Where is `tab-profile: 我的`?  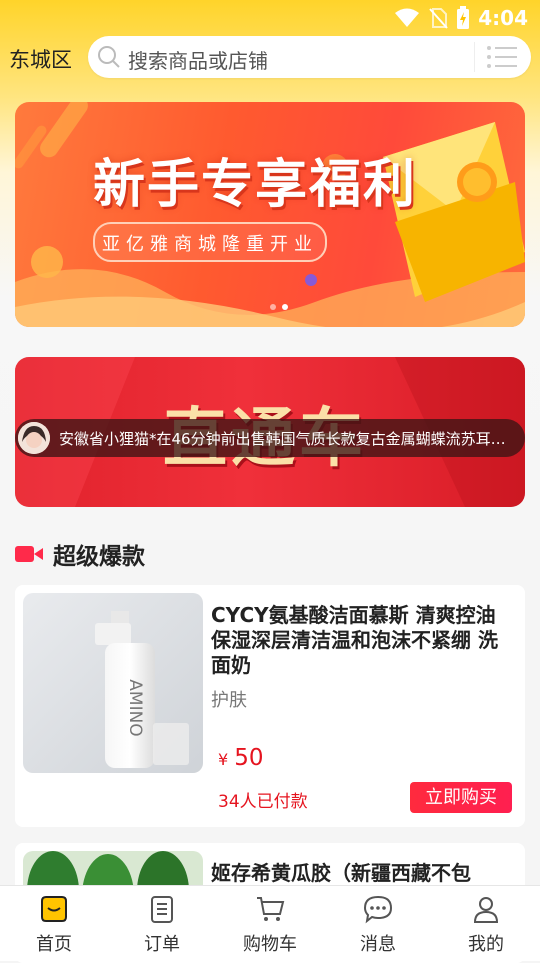
tab-profile: 我的 is located at coordinates (486, 923).